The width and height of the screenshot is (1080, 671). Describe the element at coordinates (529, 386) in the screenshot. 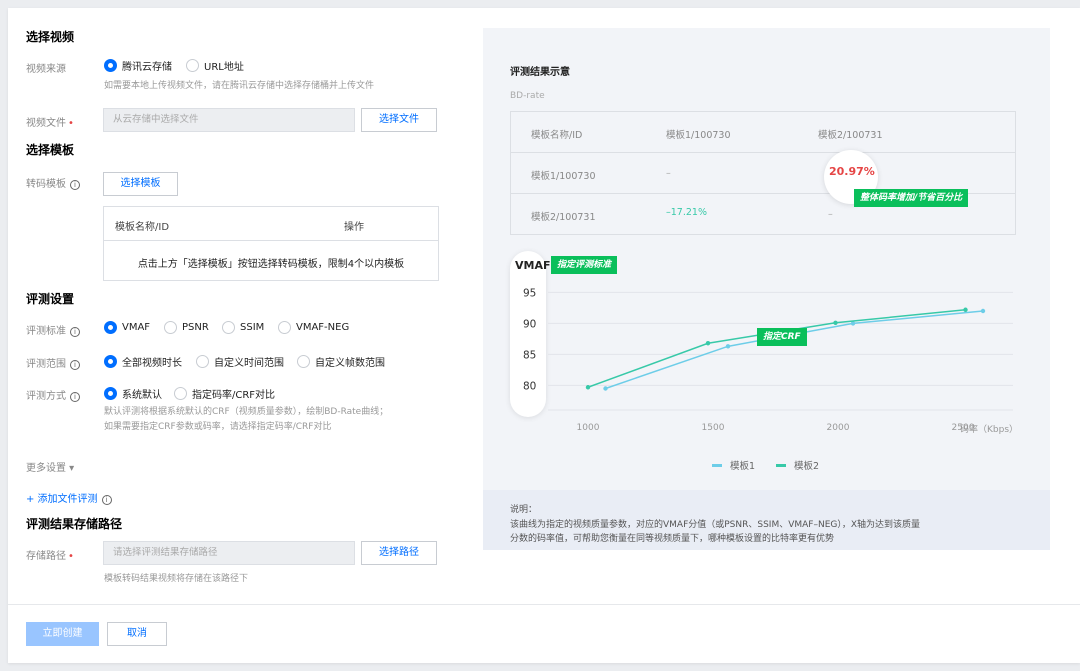

I see `y-tick-label: 80` at that location.